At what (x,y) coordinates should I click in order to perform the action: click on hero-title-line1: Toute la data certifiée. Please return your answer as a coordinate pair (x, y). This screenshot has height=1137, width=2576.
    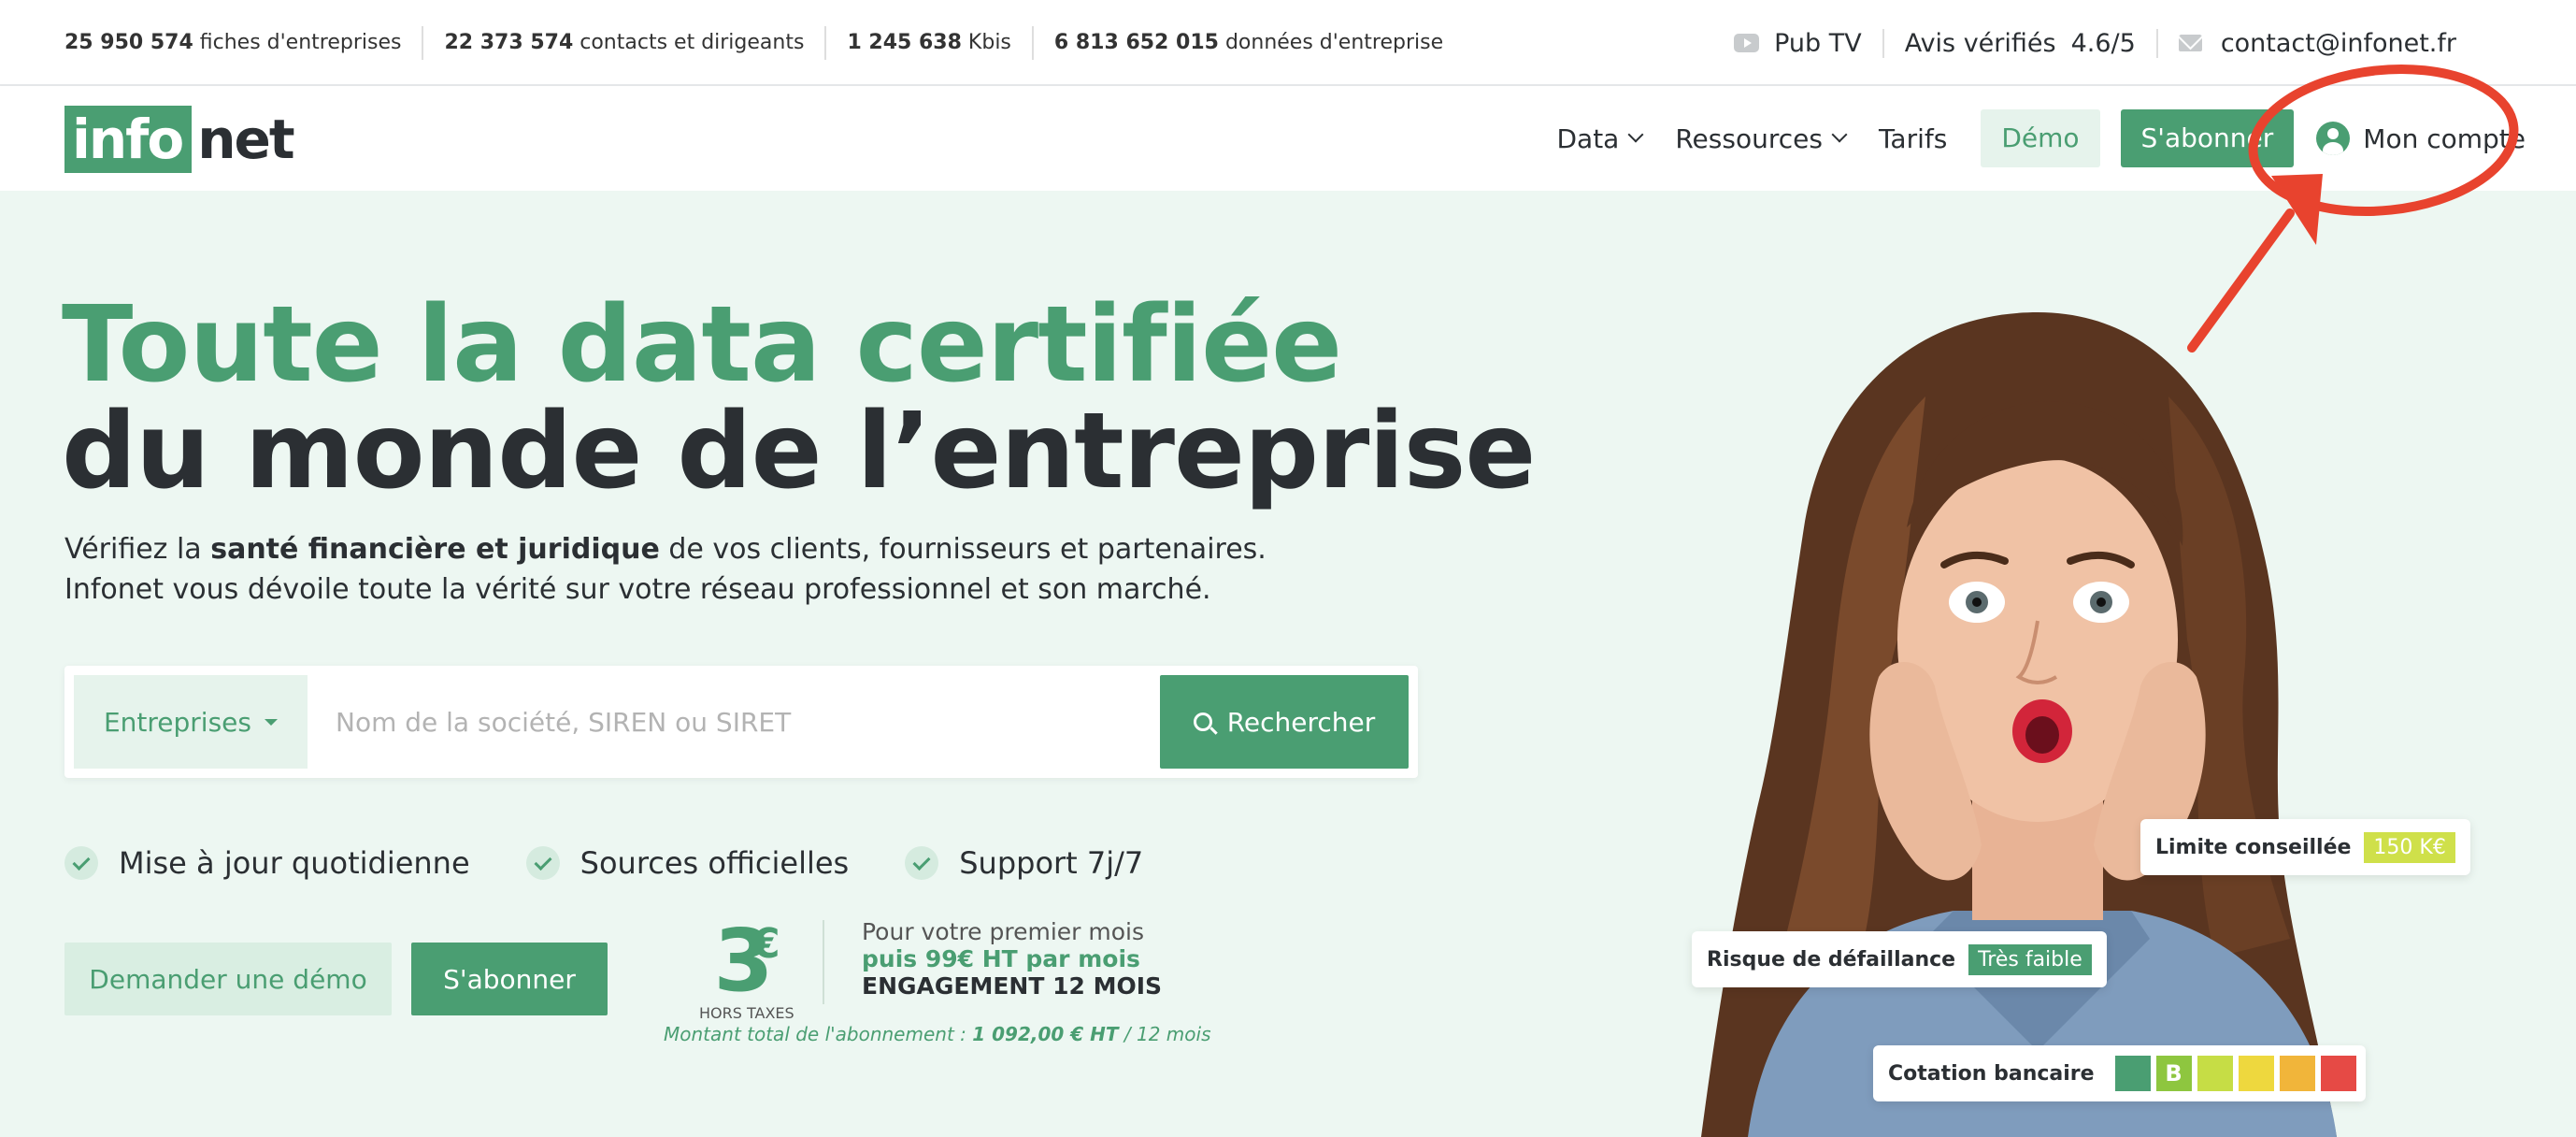
    Looking at the image, I should click on (702, 345).